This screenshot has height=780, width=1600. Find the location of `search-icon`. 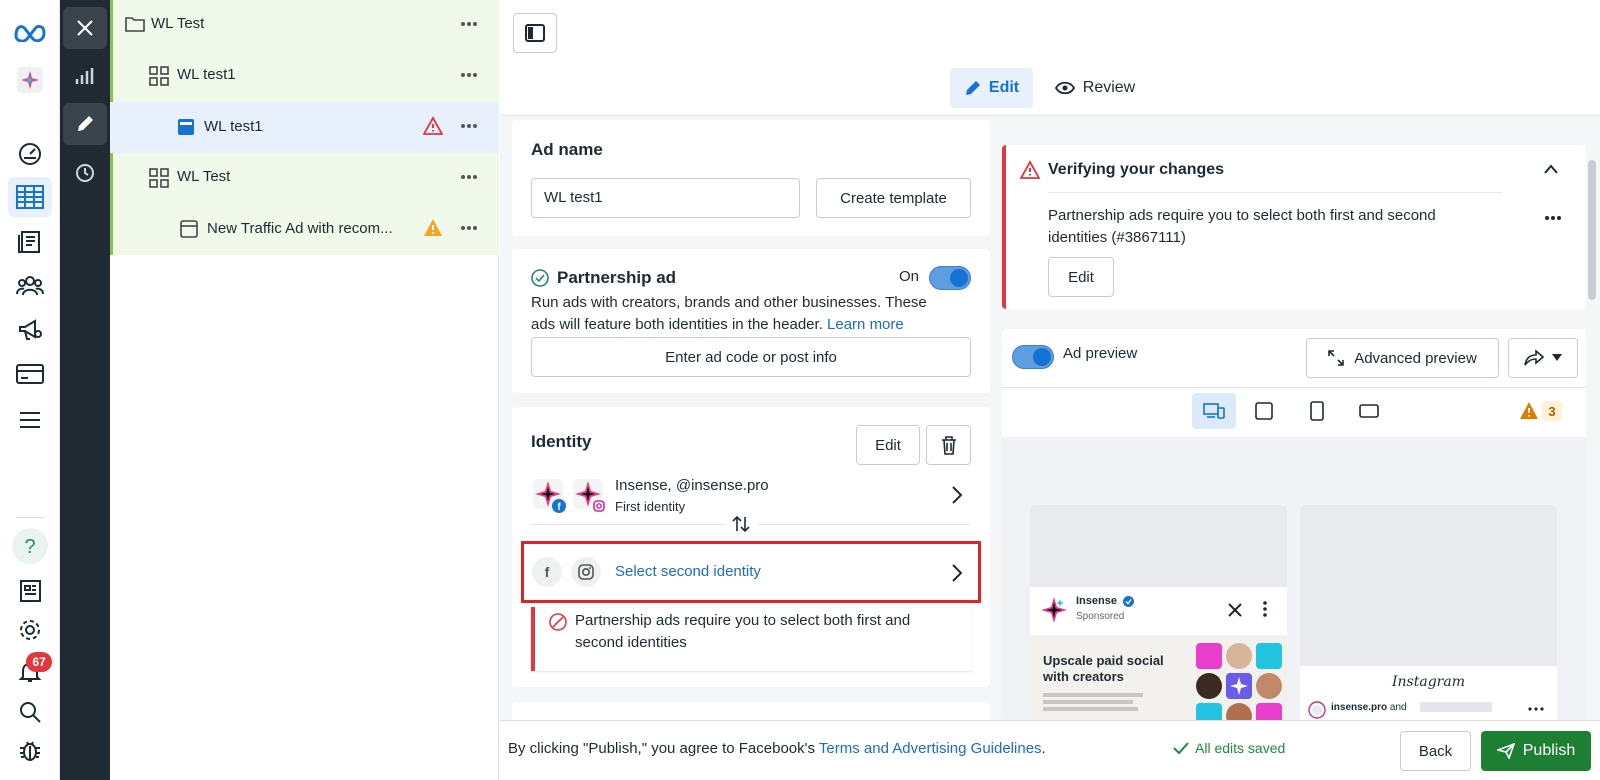

search-icon is located at coordinates (30, 712).